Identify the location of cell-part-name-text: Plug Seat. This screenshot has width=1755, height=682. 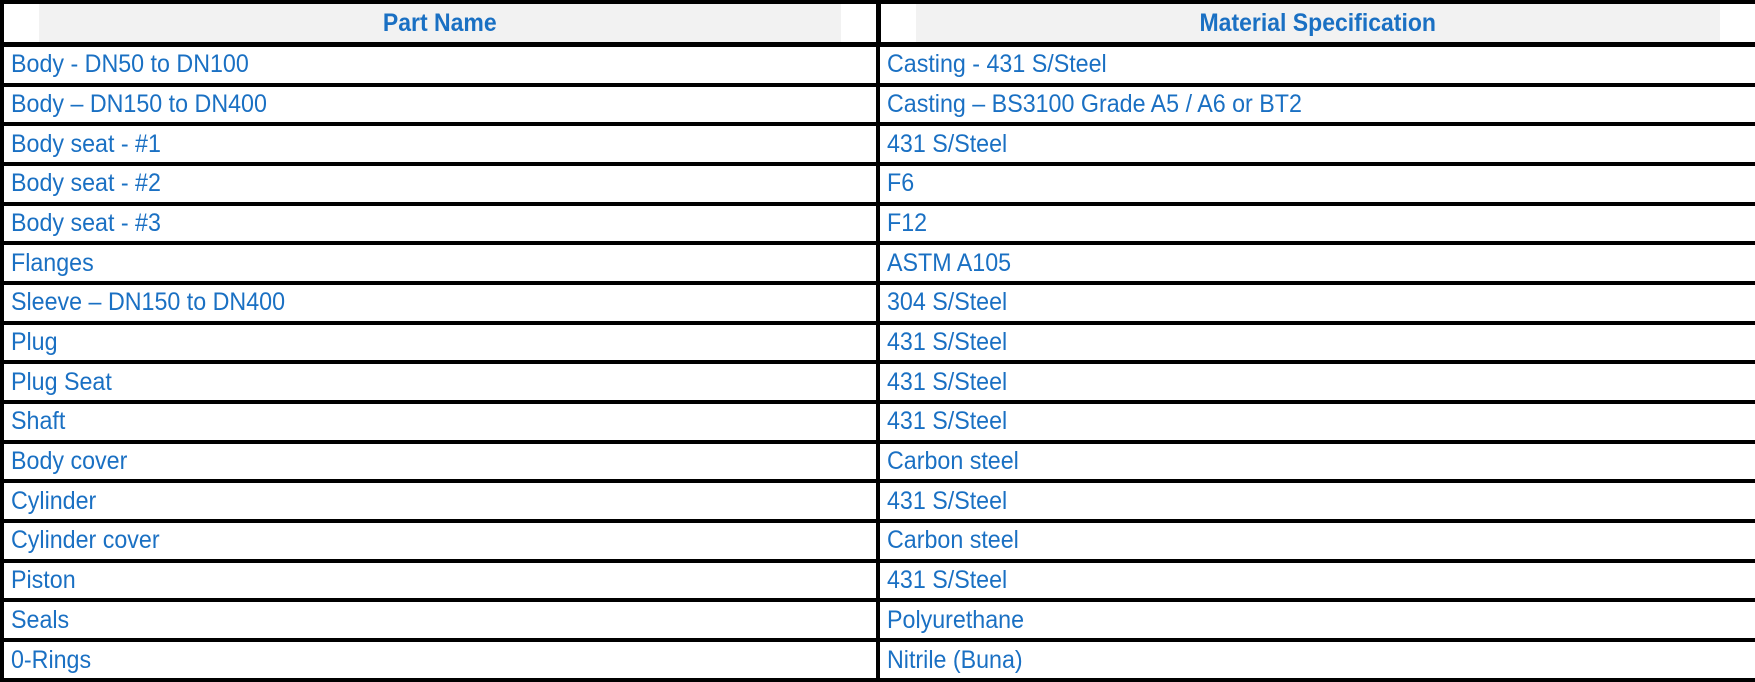
(61, 381).